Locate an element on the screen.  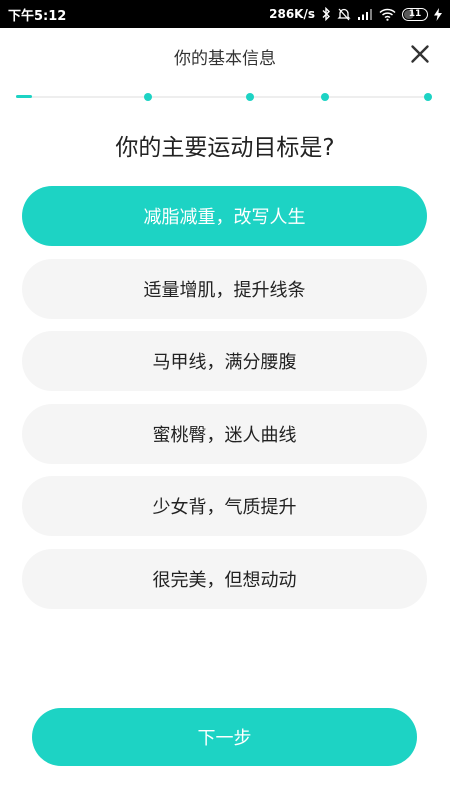
progress-track is located at coordinates (224, 97).